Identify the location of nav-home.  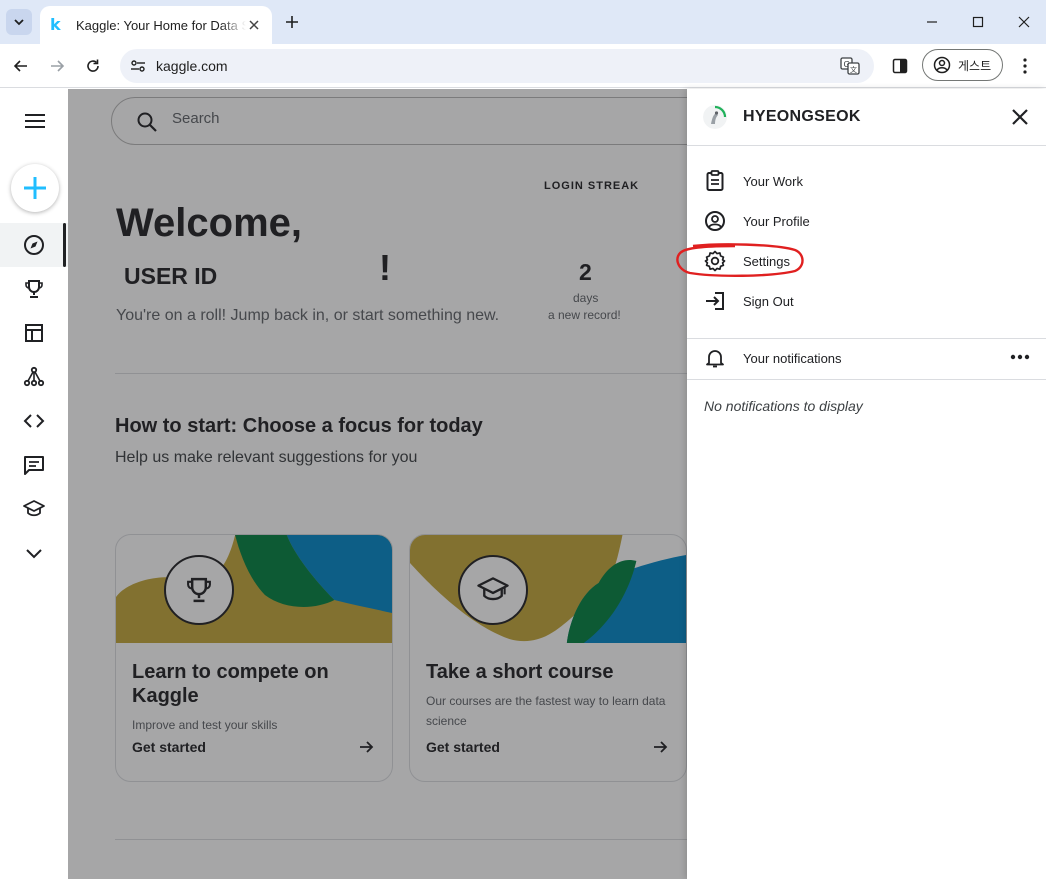
(34, 245).